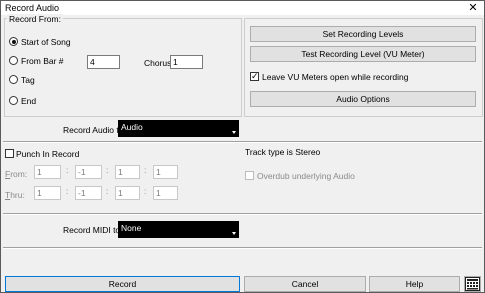 The image size is (485, 293). I want to click on overdub-checkbox, so click(249, 175).